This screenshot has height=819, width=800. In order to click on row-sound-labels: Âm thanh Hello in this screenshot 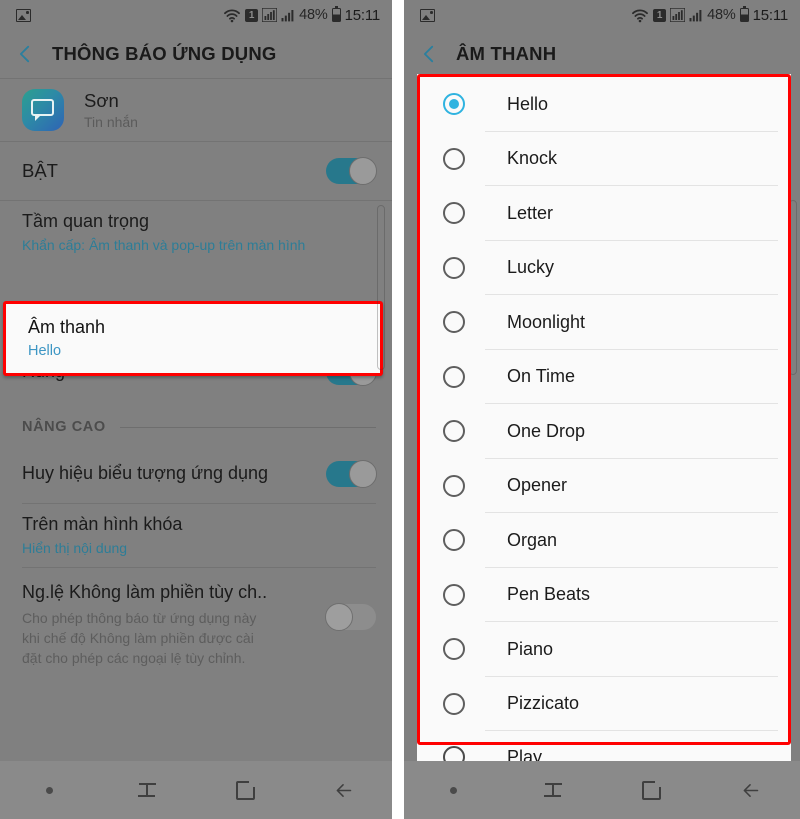, I will do `click(193, 331)`.